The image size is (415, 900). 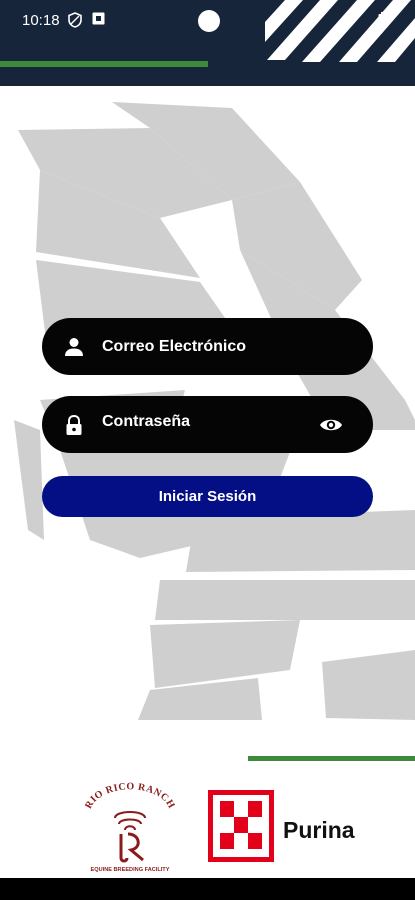 What do you see at coordinates (331, 758) in the screenshot?
I see `accent-line-bottom` at bounding box center [331, 758].